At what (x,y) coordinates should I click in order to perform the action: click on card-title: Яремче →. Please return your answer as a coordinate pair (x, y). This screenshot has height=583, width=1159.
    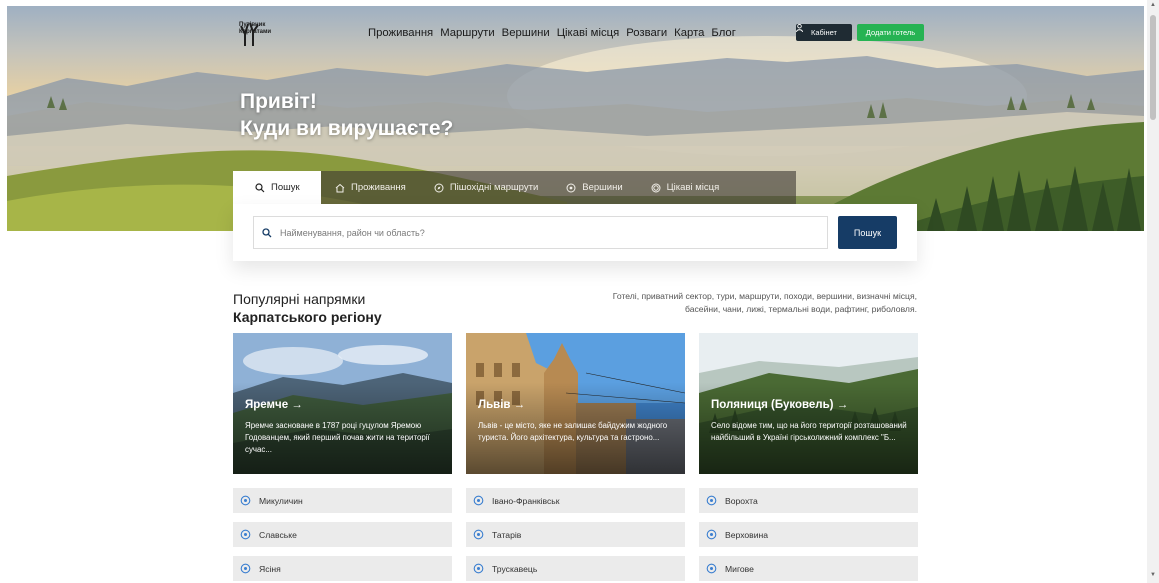
    Looking at the image, I should click on (274, 405).